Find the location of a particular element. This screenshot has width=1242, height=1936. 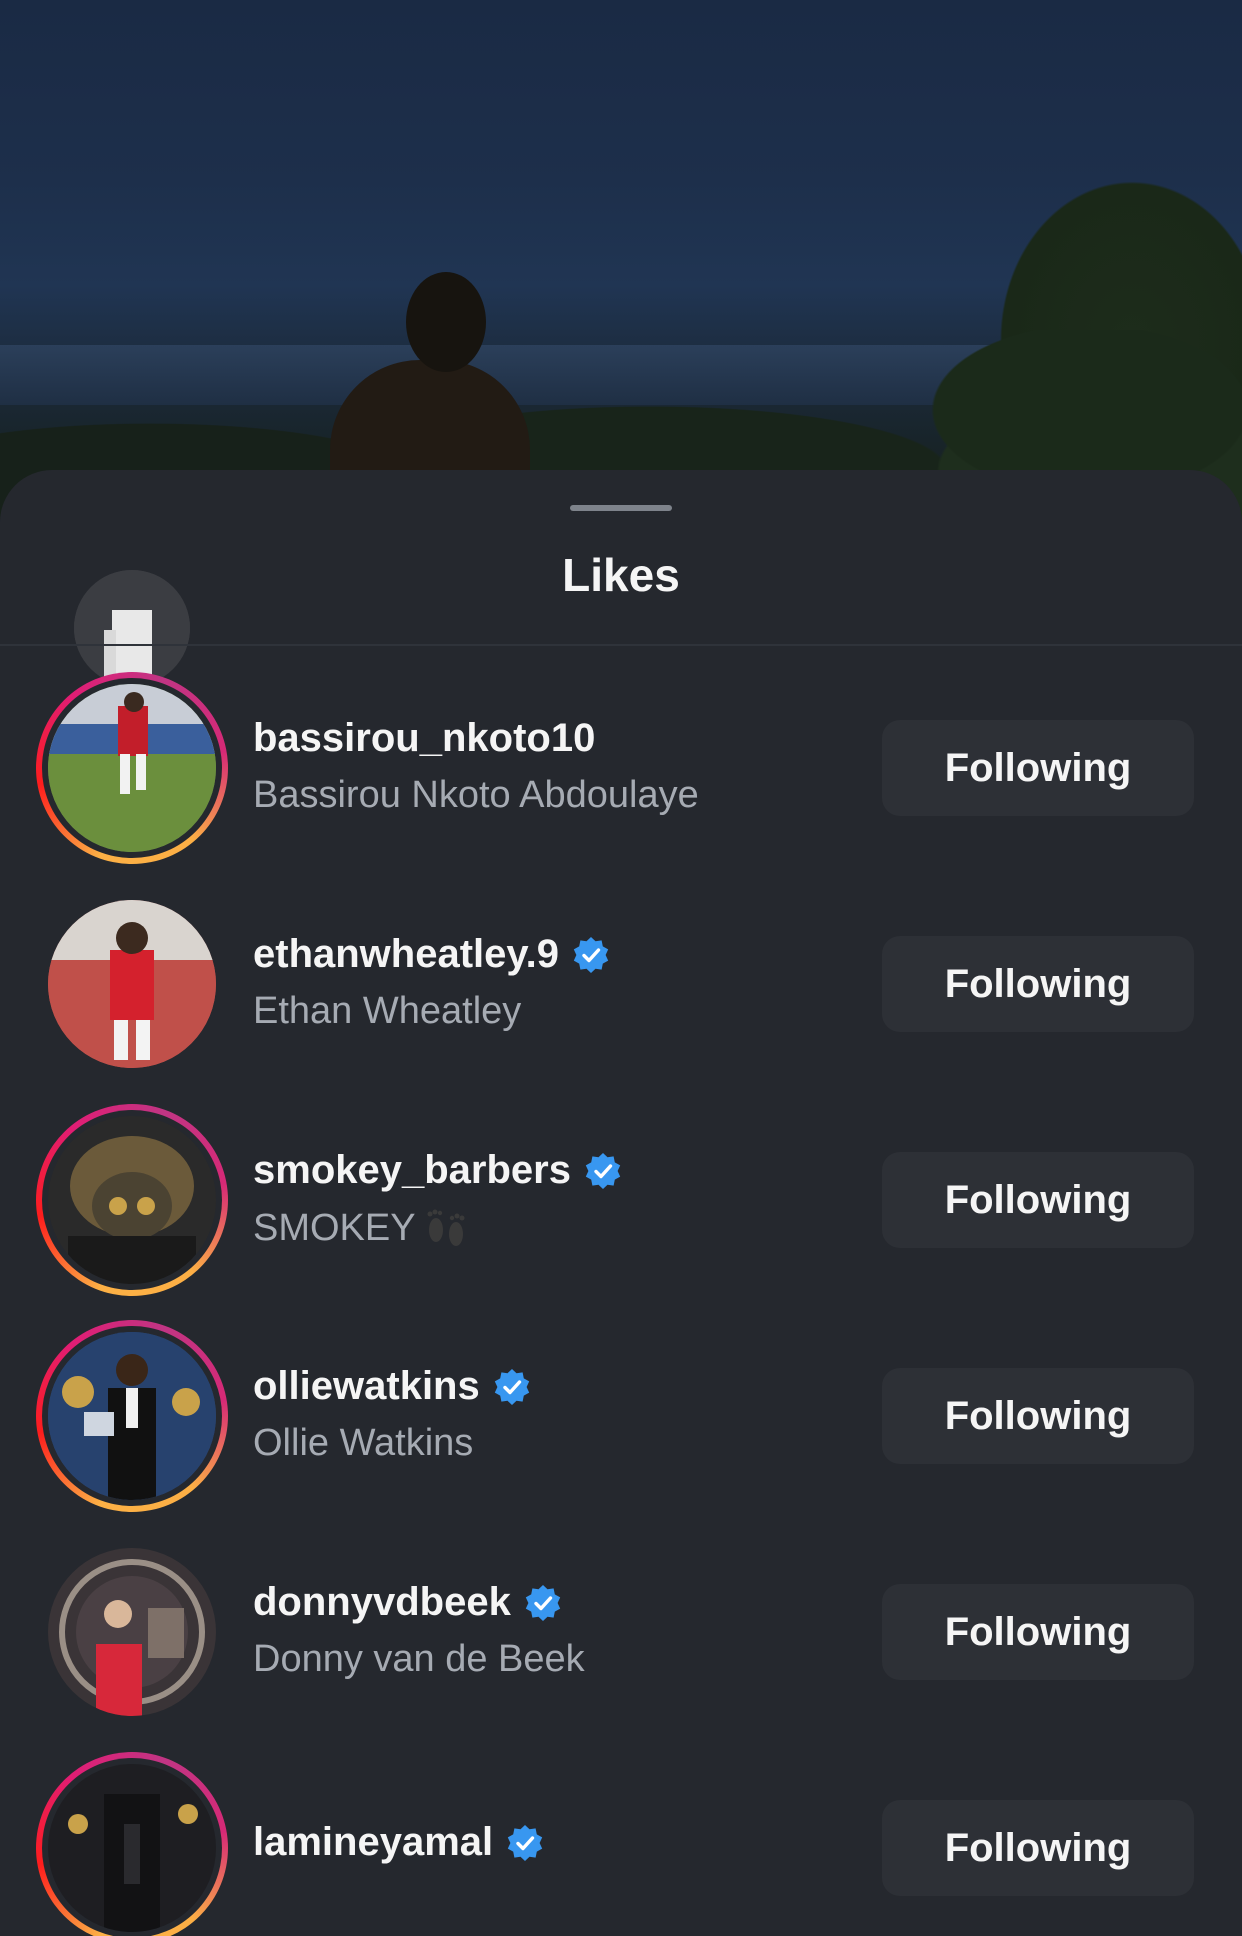

username: ethanwheatley.9 is located at coordinates (432, 954).